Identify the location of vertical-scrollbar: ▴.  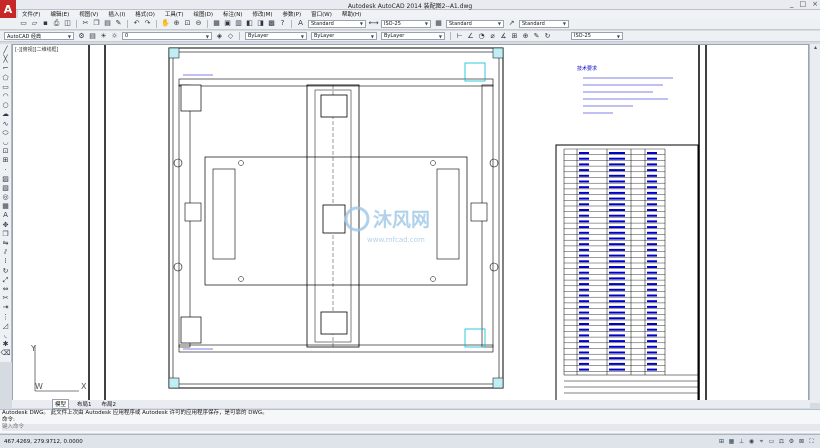
(814, 223).